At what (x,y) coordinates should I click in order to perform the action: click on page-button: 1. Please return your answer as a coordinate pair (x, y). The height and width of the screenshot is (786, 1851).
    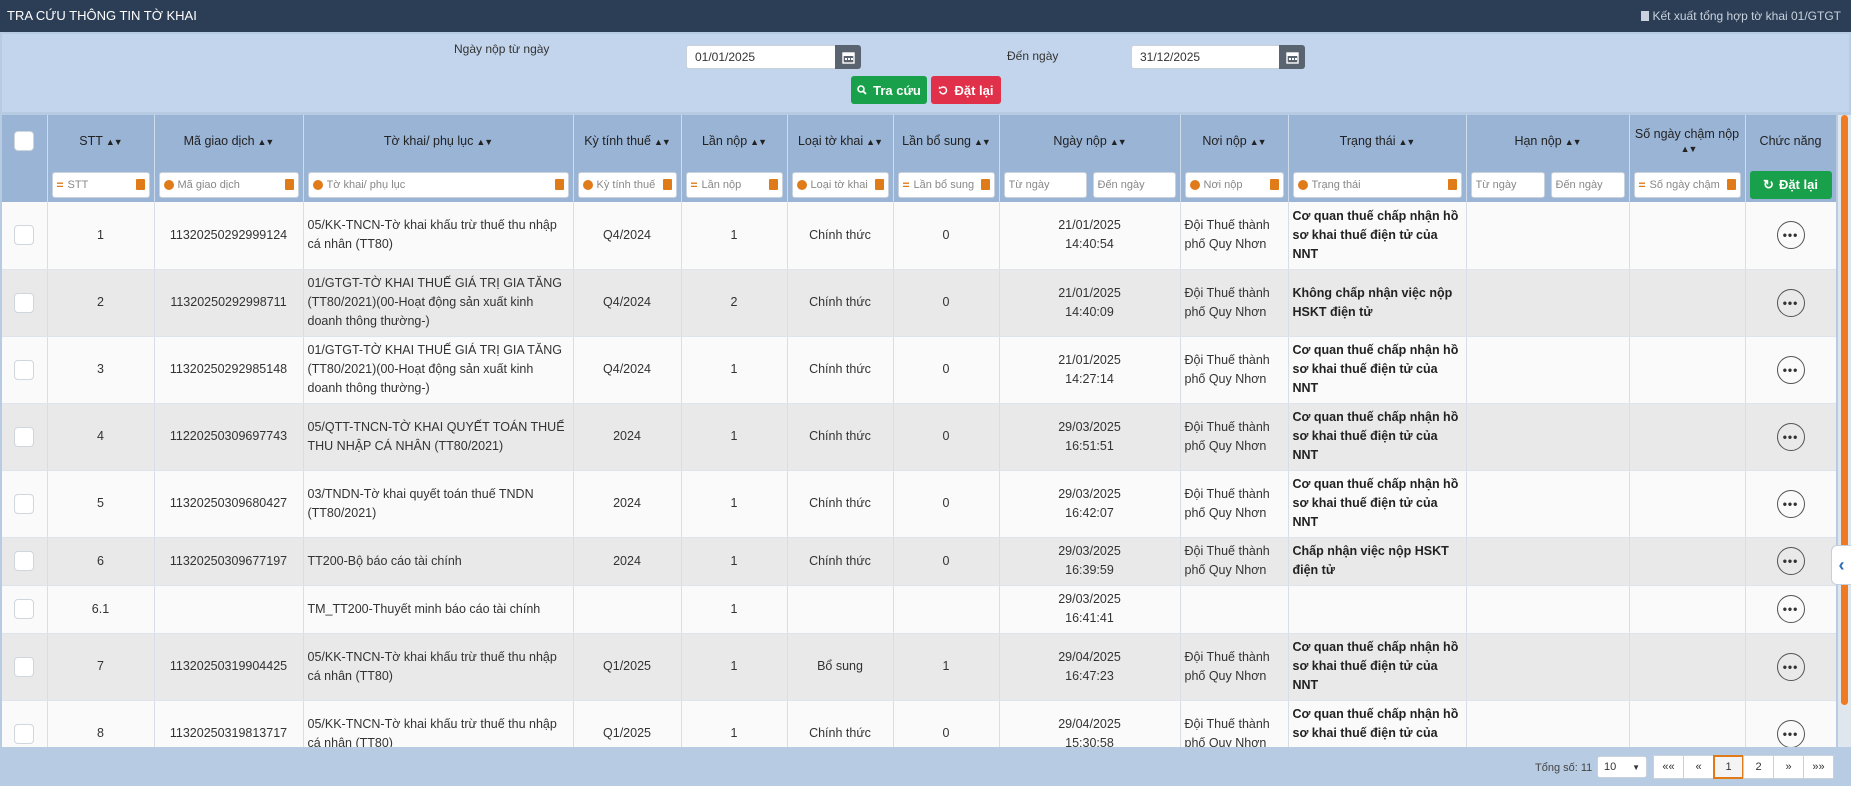
    Looking at the image, I should click on (1728, 767).